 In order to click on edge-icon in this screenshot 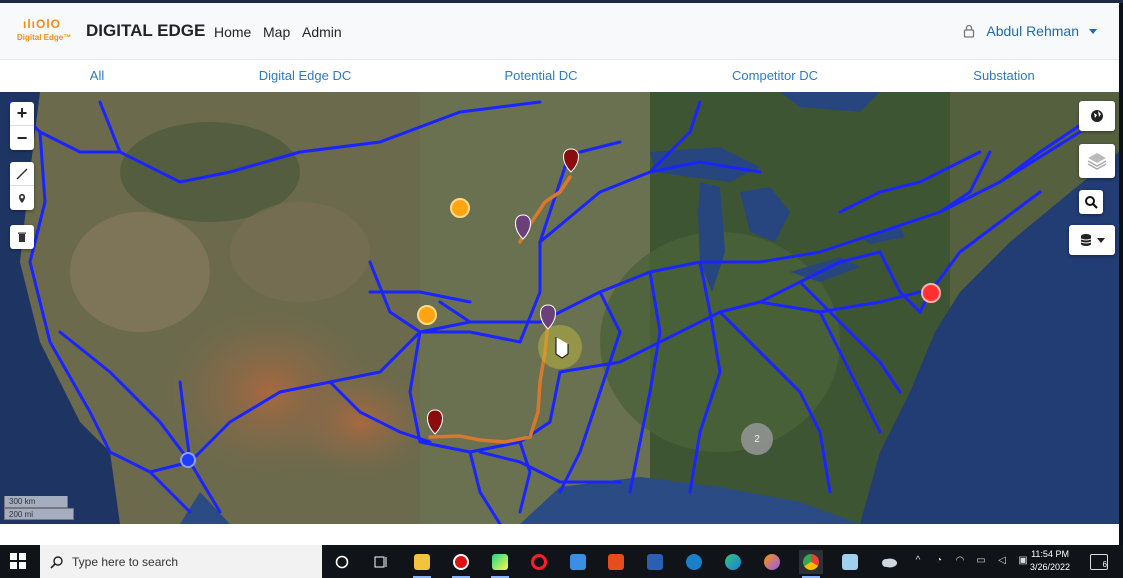, I will do `click(733, 562)`.